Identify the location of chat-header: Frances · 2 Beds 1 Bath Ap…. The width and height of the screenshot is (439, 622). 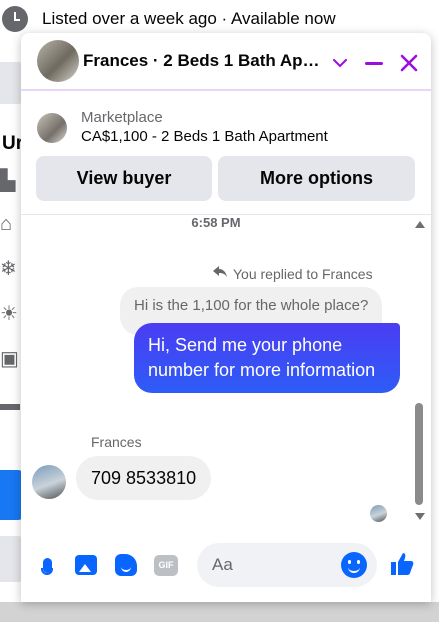
(226, 62).